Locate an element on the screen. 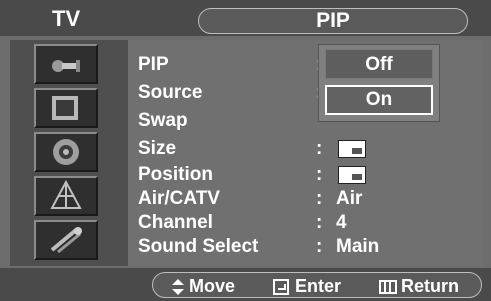 The width and height of the screenshot is (491, 301). plug-icon is located at coordinates (66, 66).